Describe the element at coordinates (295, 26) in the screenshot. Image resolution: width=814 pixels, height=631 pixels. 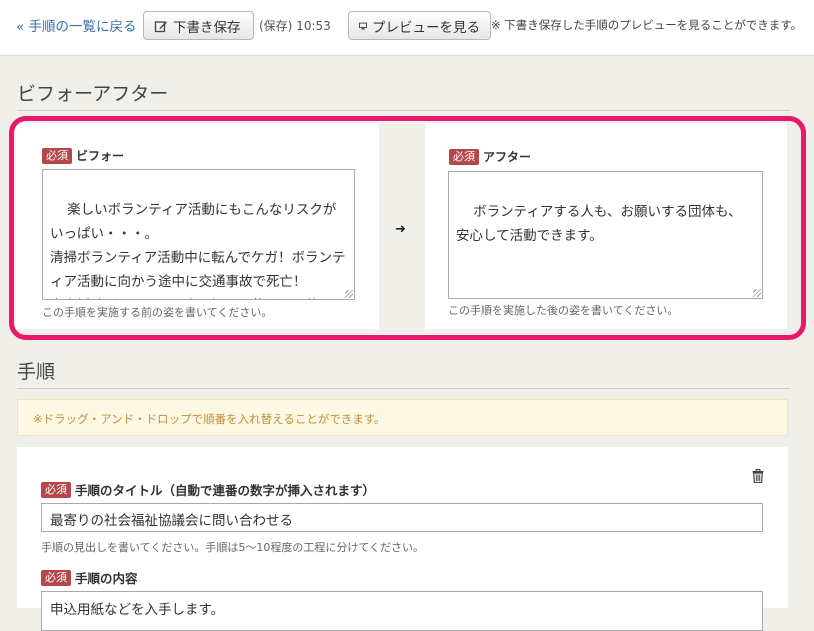
I see `saved-status: (保存) 10:53` at that location.